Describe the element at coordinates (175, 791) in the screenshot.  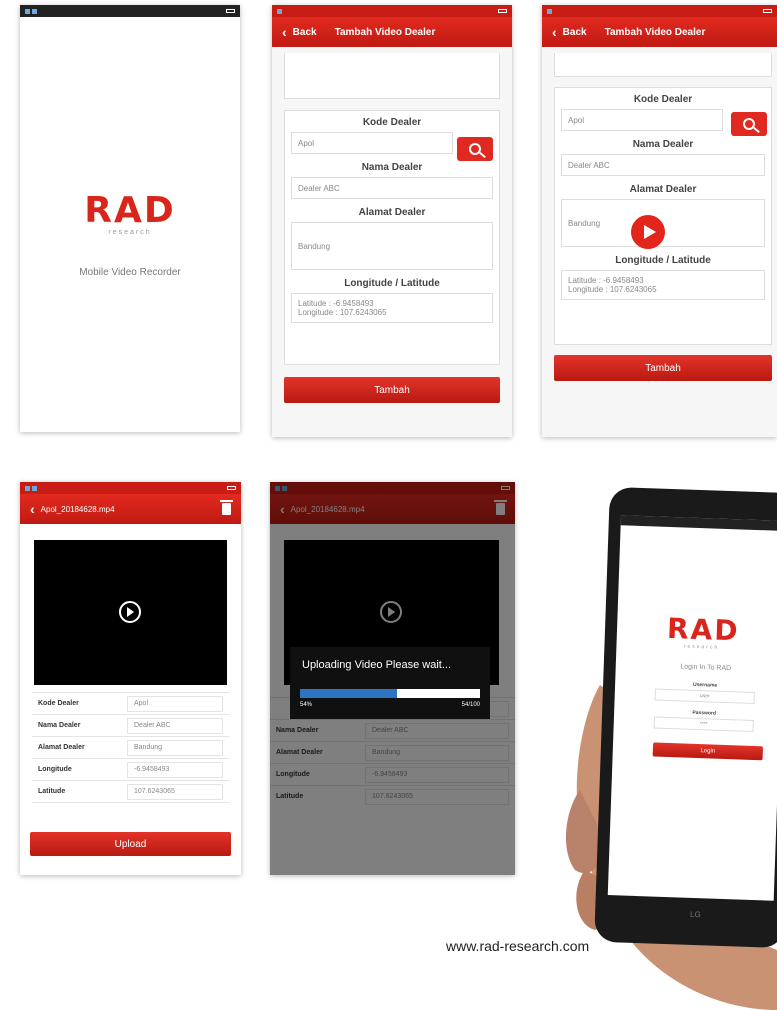
I see `row-value: 107.6243065` at that location.